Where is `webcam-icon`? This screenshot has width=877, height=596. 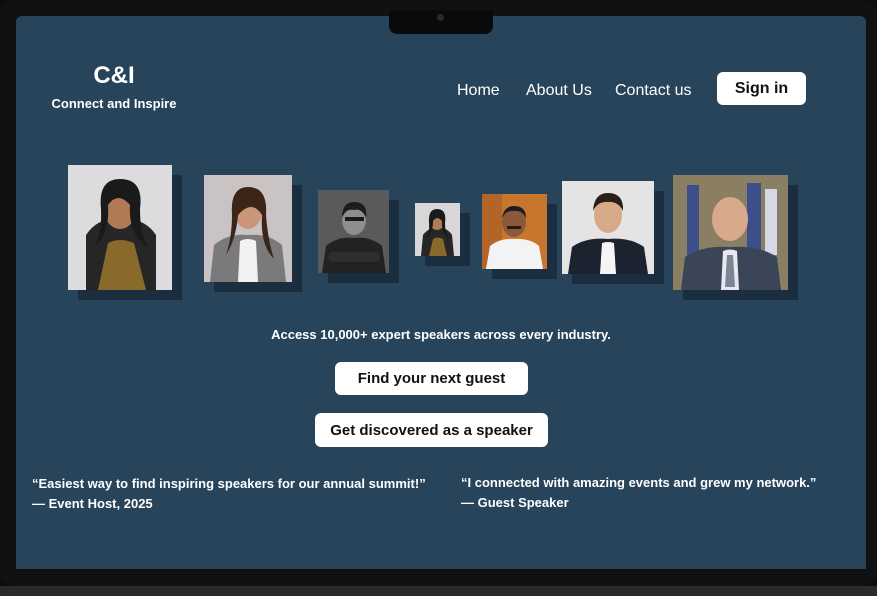
webcam-icon is located at coordinates (440, 17).